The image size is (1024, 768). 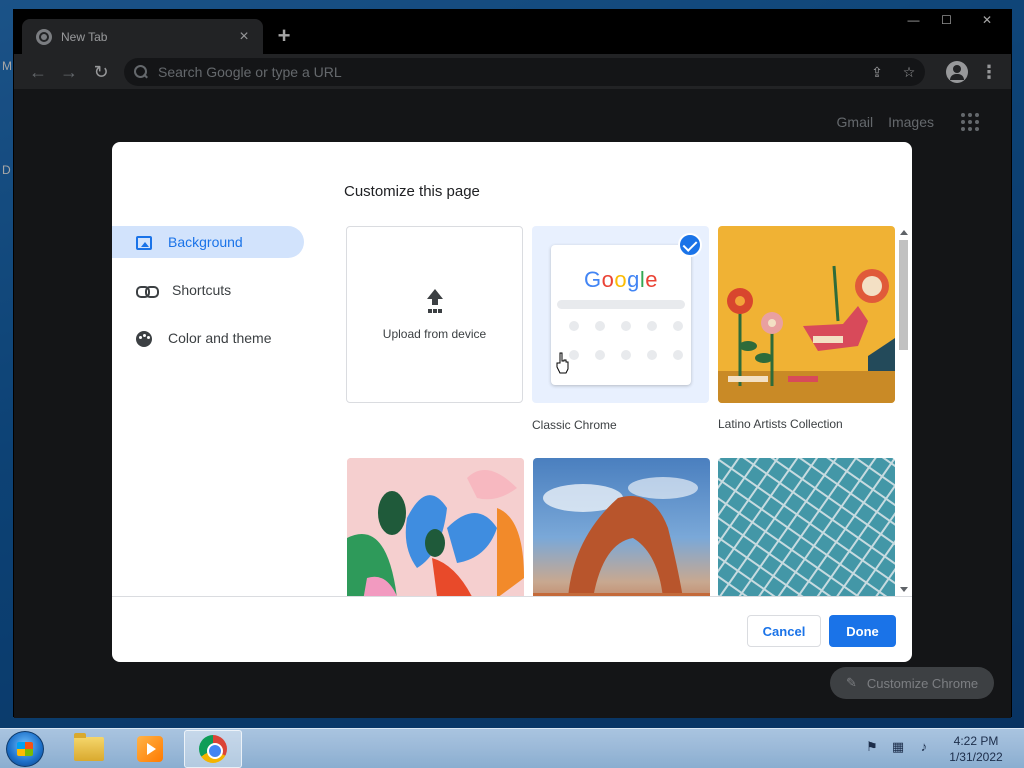 I want to click on floral-artwork, so click(x=435, y=527).